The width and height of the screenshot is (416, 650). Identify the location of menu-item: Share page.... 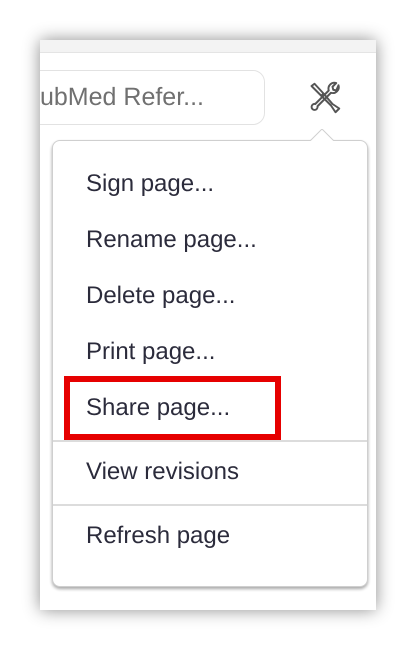
(172, 408).